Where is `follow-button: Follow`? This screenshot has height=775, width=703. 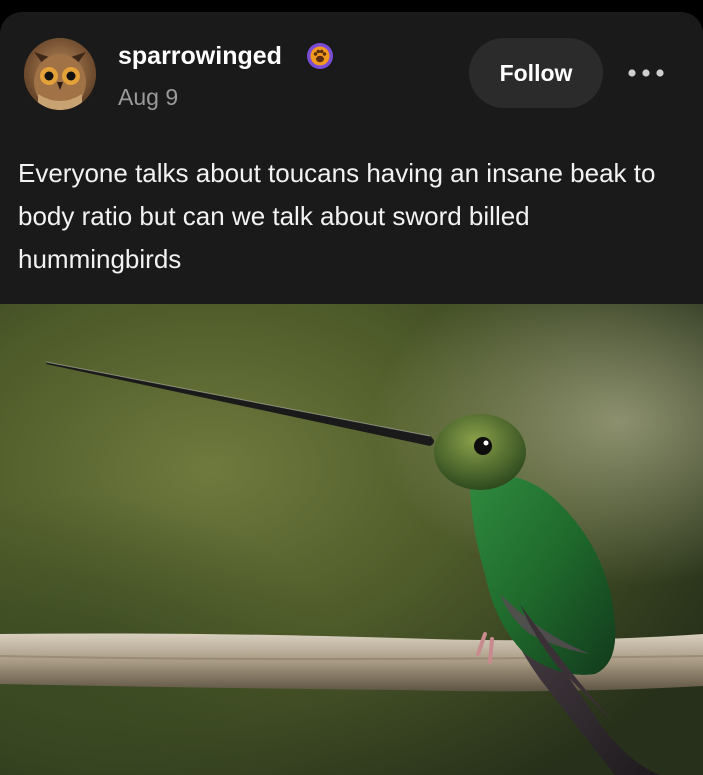
follow-button: Follow is located at coordinates (536, 73).